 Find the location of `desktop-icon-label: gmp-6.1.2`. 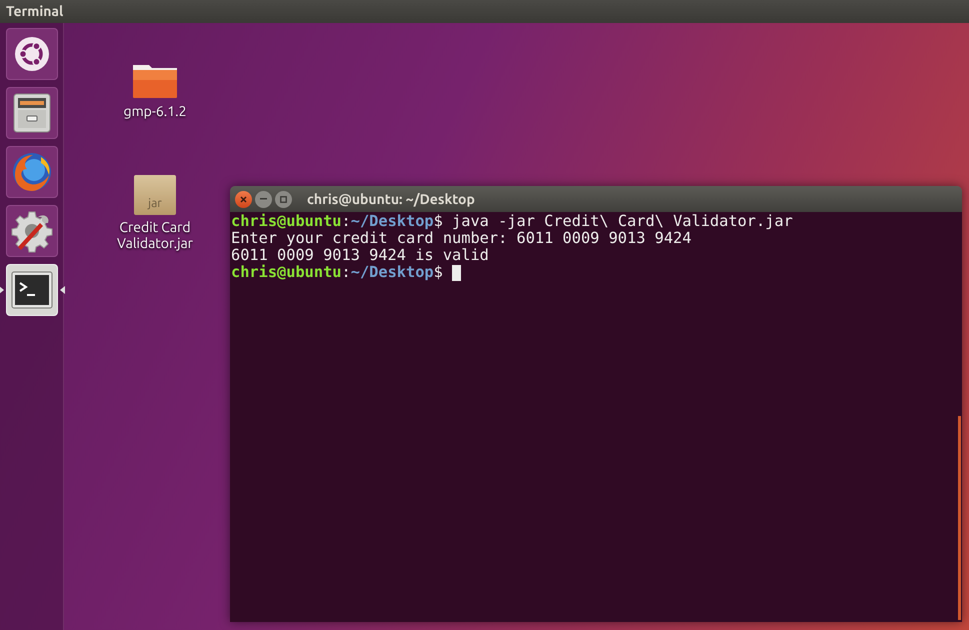

desktop-icon-label: gmp-6.1.2 is located at coordinates (155, 111).